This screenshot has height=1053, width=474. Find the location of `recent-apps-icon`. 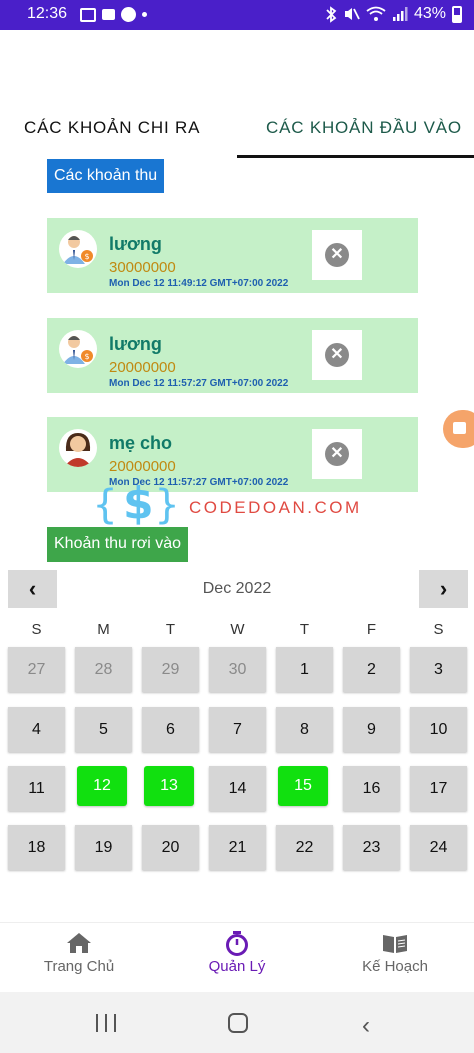

recent-apps-icon is located at coordinates (106, 1023).